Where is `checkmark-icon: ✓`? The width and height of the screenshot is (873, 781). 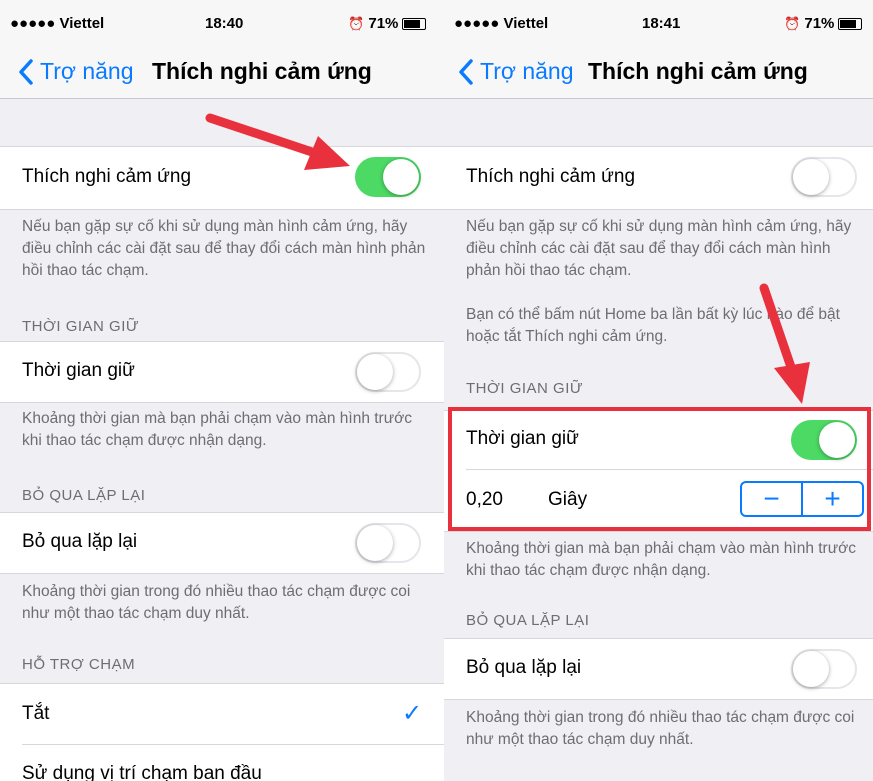
checkmark-icon: ✓ is located at coordinates (412, 713).